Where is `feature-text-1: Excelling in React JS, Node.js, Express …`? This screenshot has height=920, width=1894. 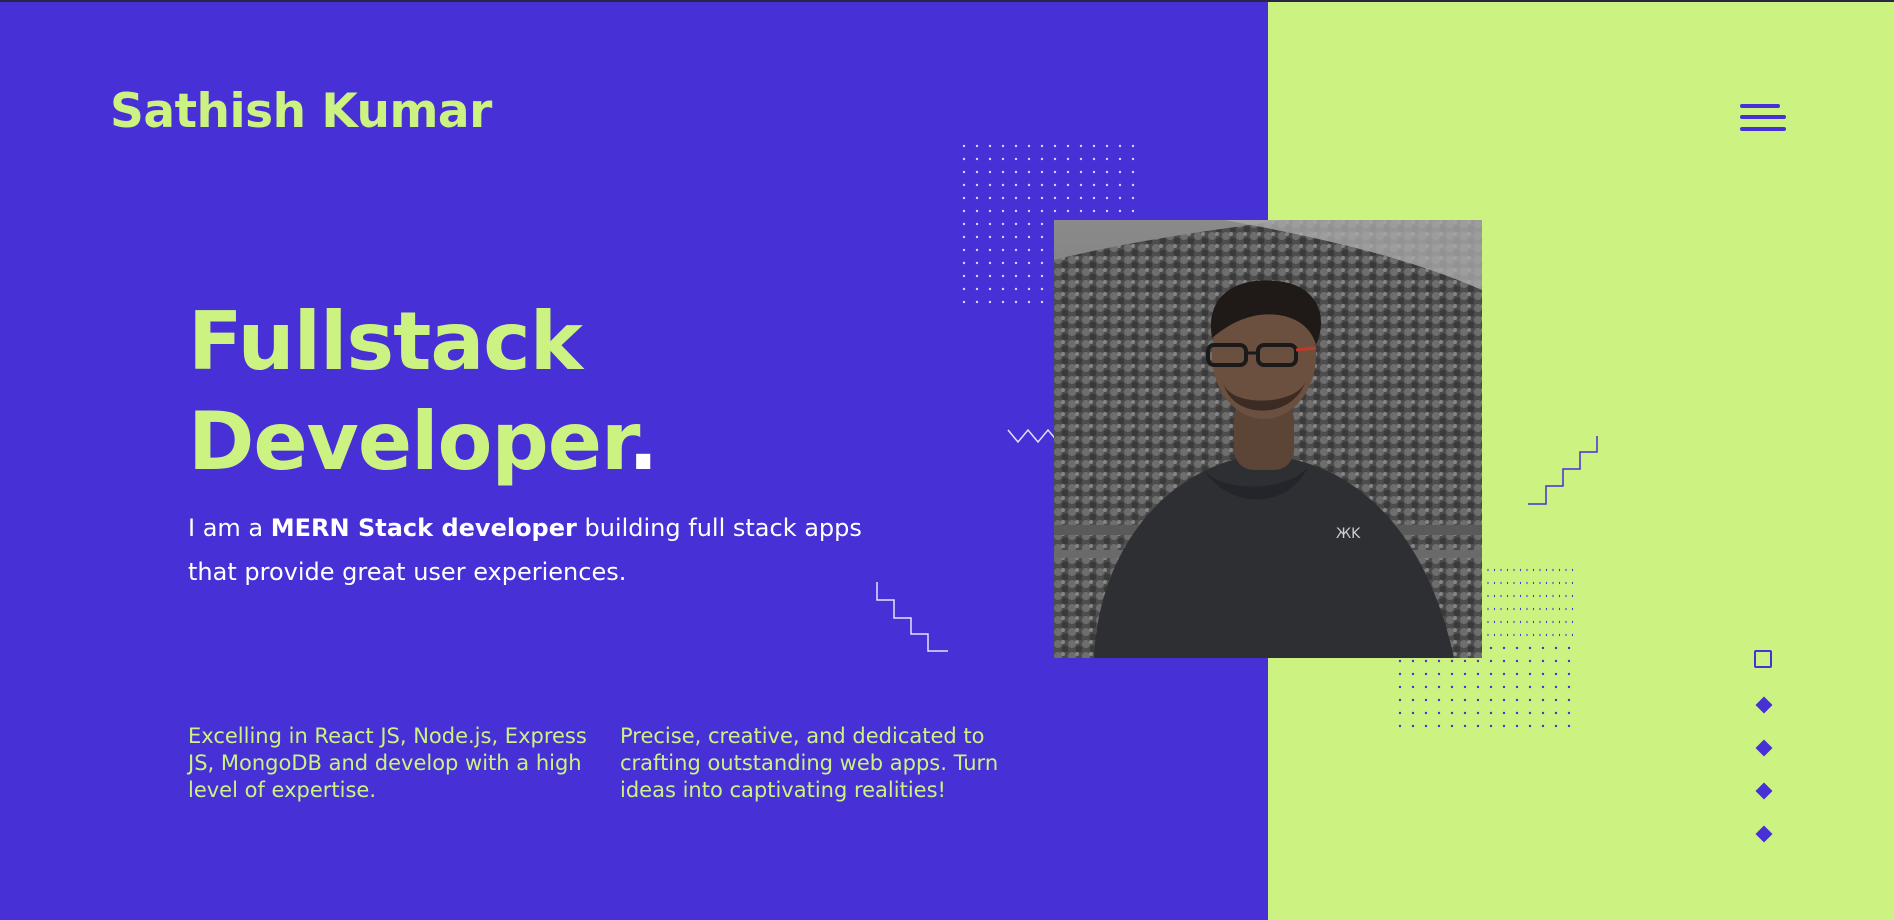
feature-text-1: Excelling in React JS, Node.js, Express … is located at coordinates (387, 763).